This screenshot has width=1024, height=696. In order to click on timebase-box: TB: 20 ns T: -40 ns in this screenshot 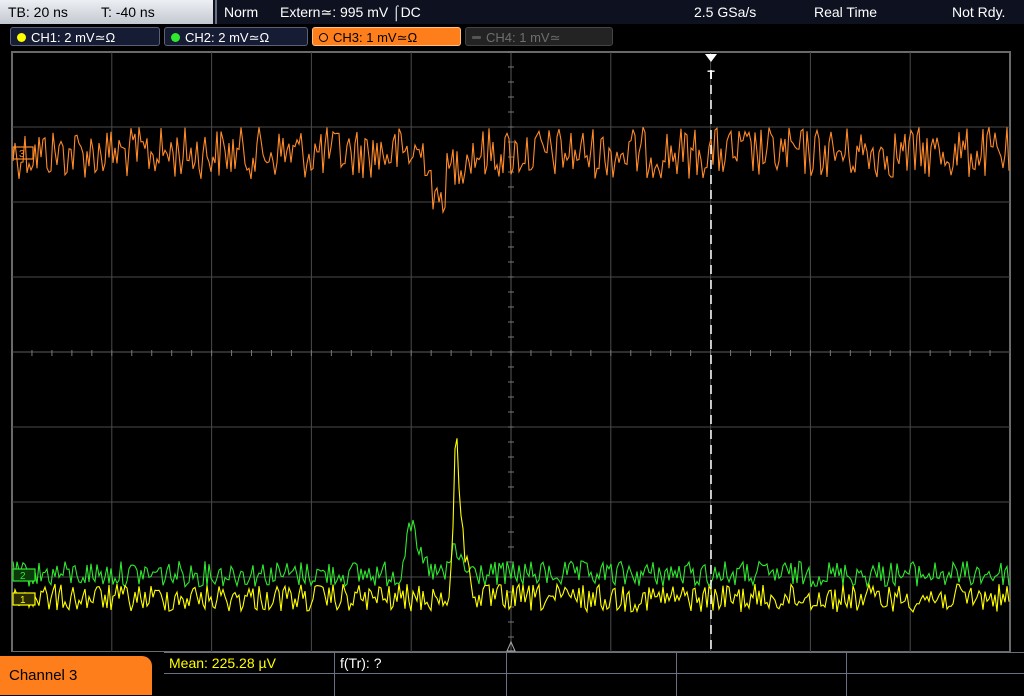, I will do `click(106, 12)`.